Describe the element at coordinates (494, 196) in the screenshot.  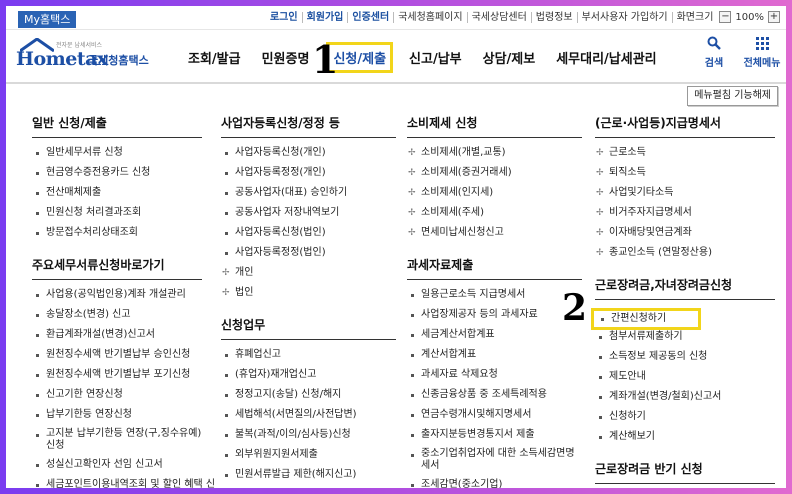
I see `menu-group-item: 소비제세(인지세)` at that location.